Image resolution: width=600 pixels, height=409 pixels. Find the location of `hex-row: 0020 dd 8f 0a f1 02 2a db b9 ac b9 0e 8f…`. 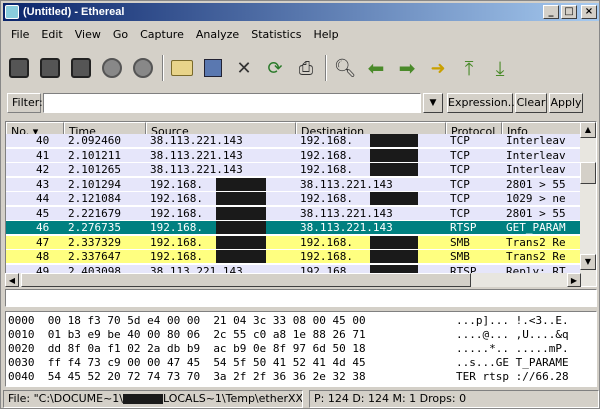

hex-row: 0020 dd 8f 0a f1 02 2a db b9 ac b9 0e 8f… is located at coordinates (187, 348).